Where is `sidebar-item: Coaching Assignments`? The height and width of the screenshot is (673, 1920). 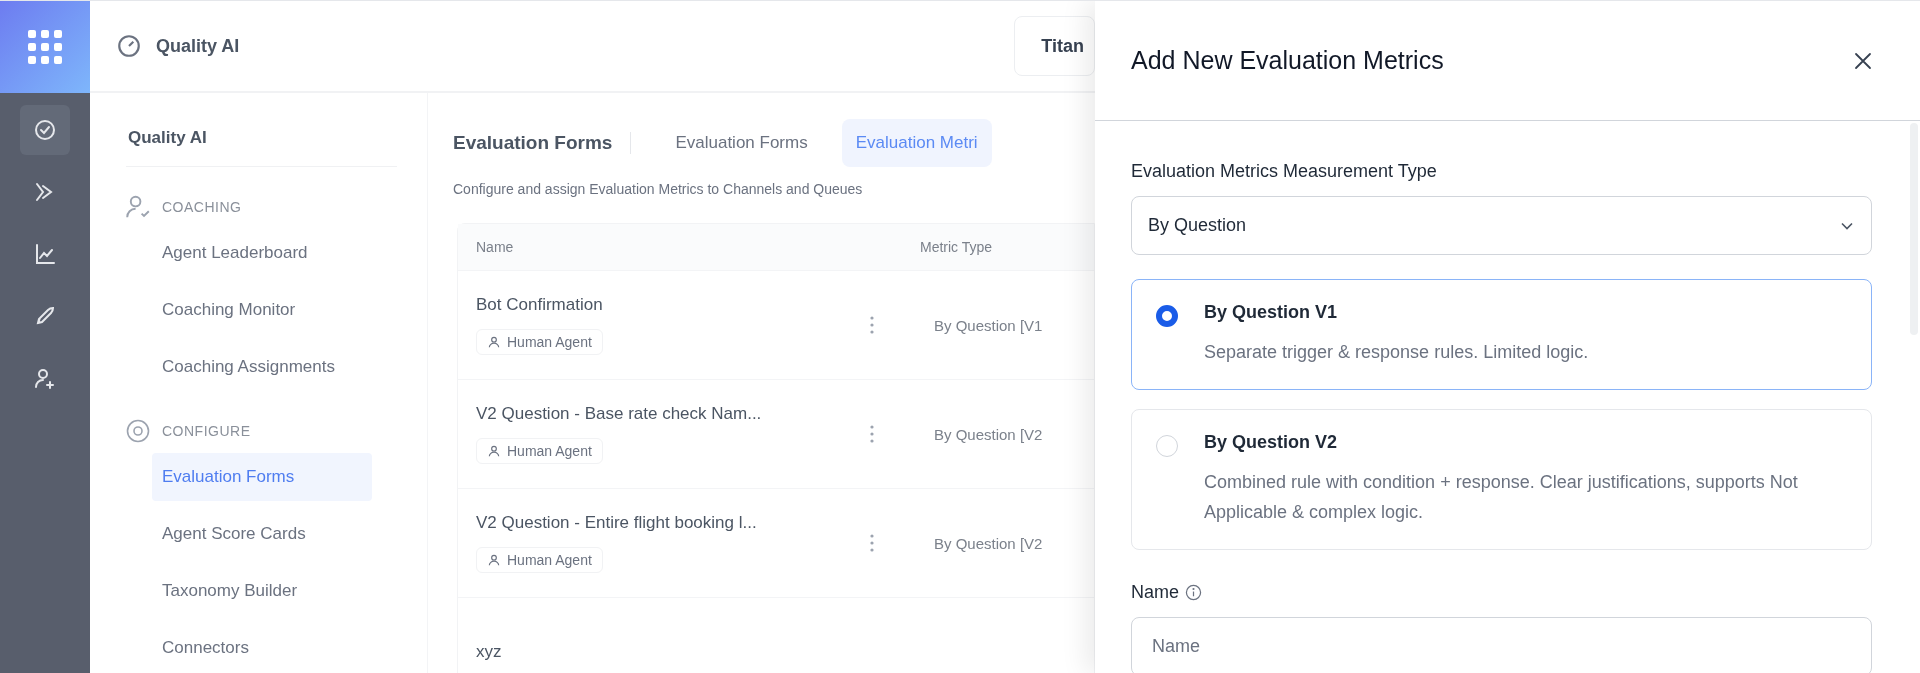 sidebar-item: Coaching Assignments is located at coordinates (249, 367).